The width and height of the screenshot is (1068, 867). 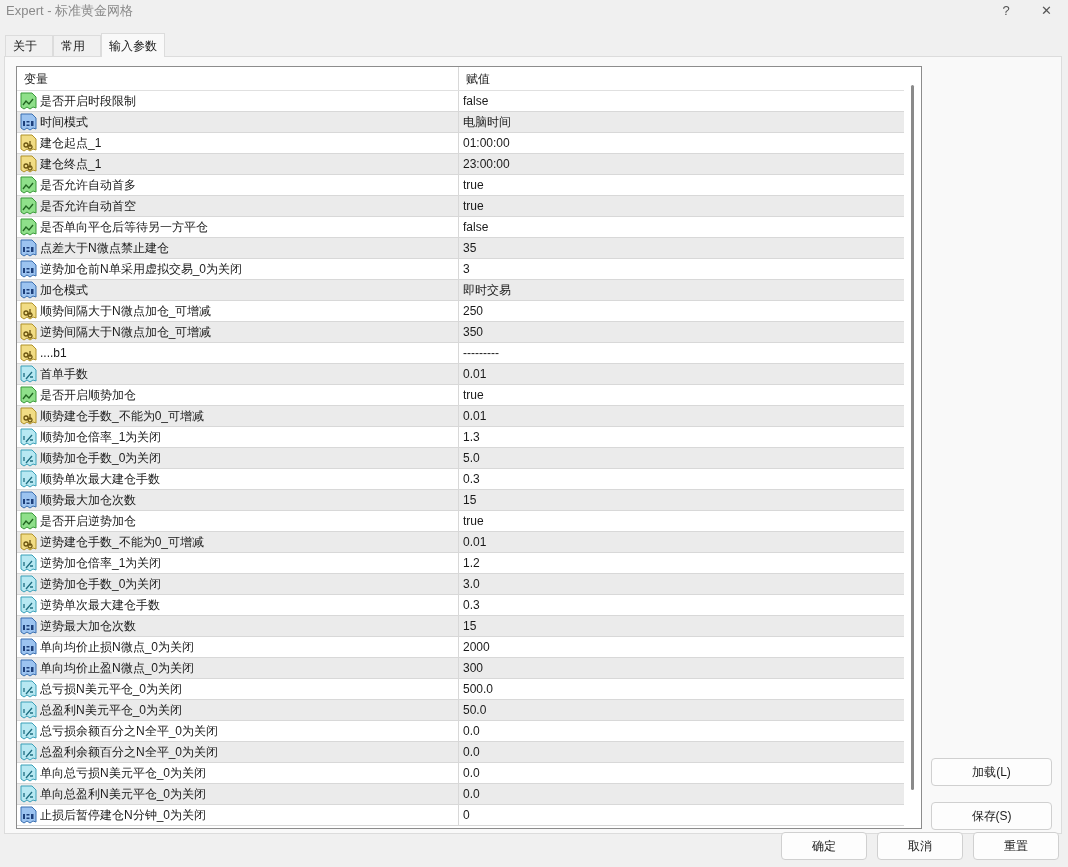 I want to click on parameter-value: 1.2, so click(x=471, y=563).